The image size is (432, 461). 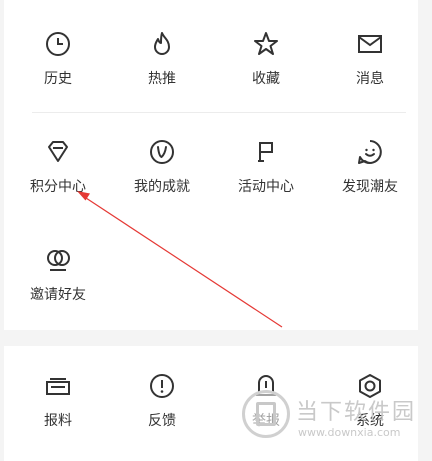 What do you see at coordinates (58, 295) in the screenshot?
I see `invite-friends-label: 邀请好友` at bounding box center [58, 295].